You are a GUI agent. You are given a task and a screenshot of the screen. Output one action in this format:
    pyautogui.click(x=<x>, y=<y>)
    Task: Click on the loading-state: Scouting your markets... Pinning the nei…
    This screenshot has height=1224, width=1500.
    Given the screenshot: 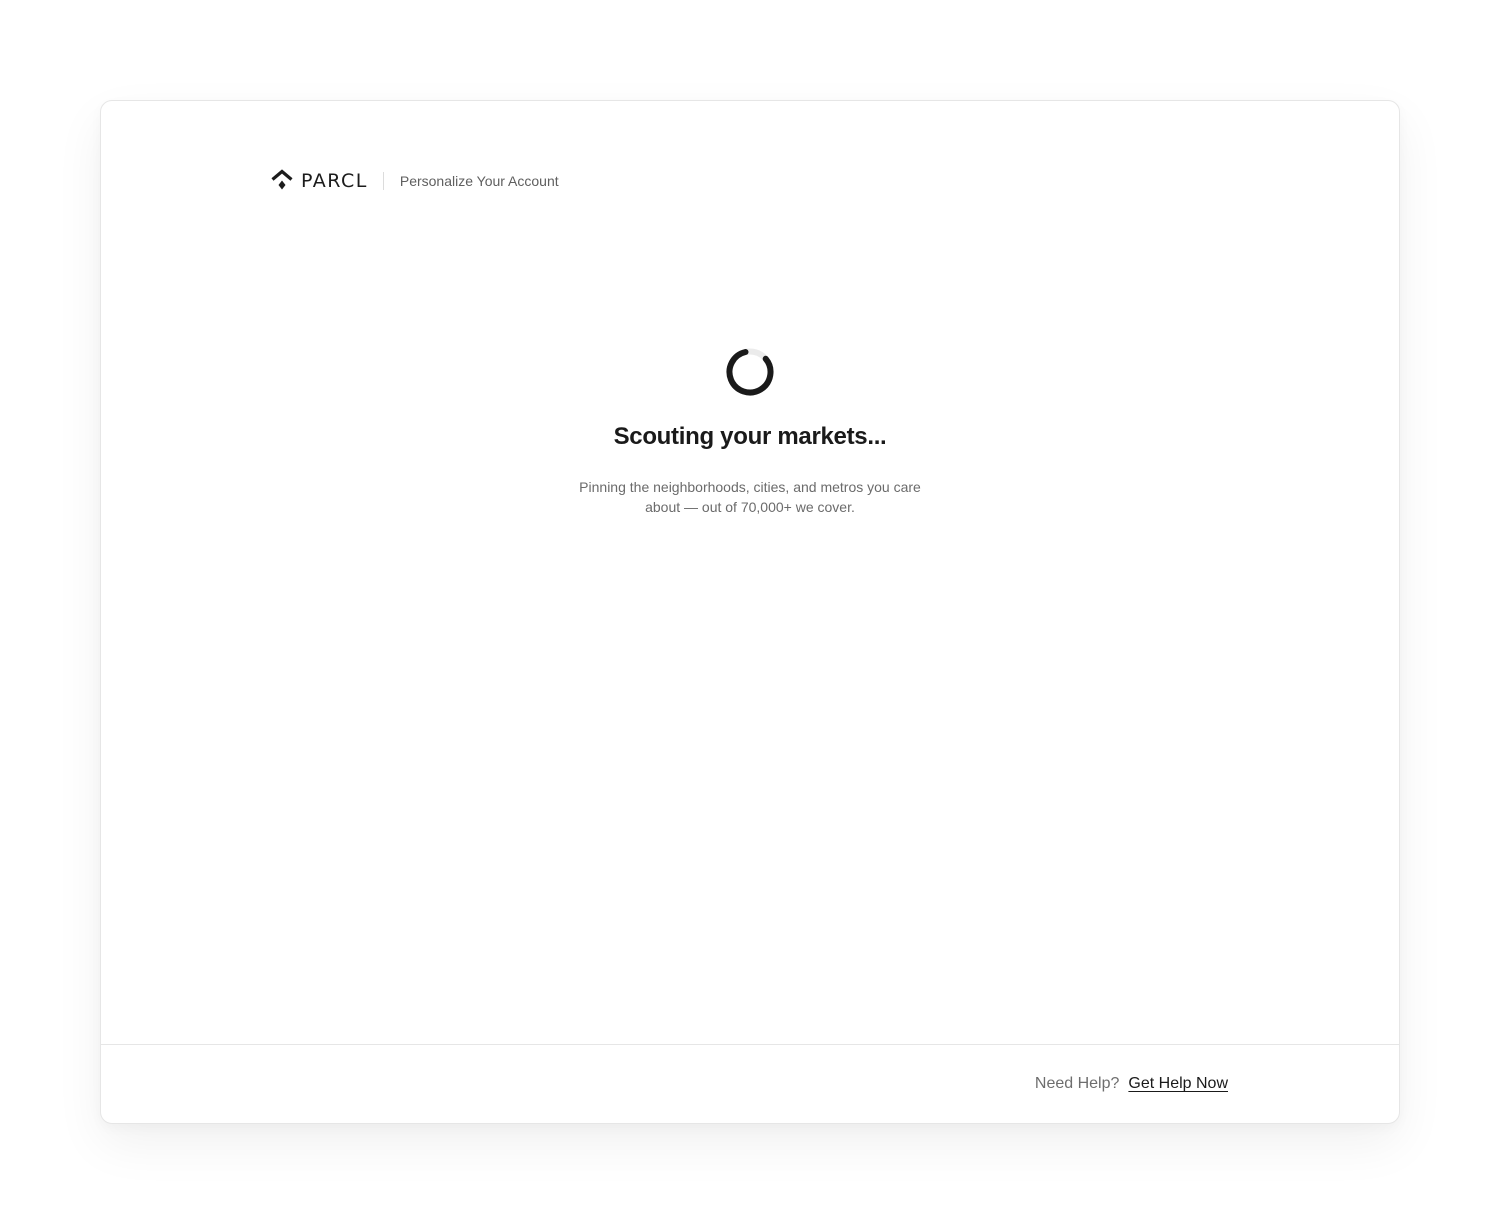 What is the action you would take?
    pyautogui.click(x=750, y=432)
    